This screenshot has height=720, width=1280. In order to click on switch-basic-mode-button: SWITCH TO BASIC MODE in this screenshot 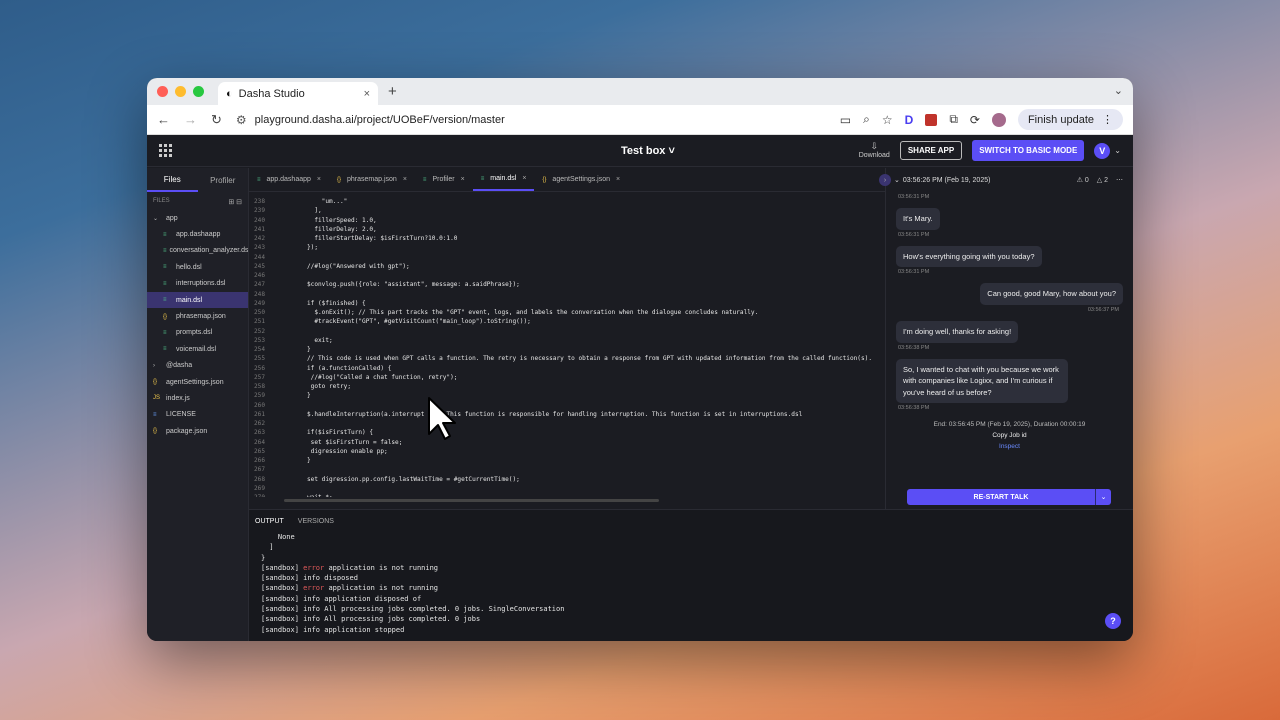, I will do `click(1028, 150)`.